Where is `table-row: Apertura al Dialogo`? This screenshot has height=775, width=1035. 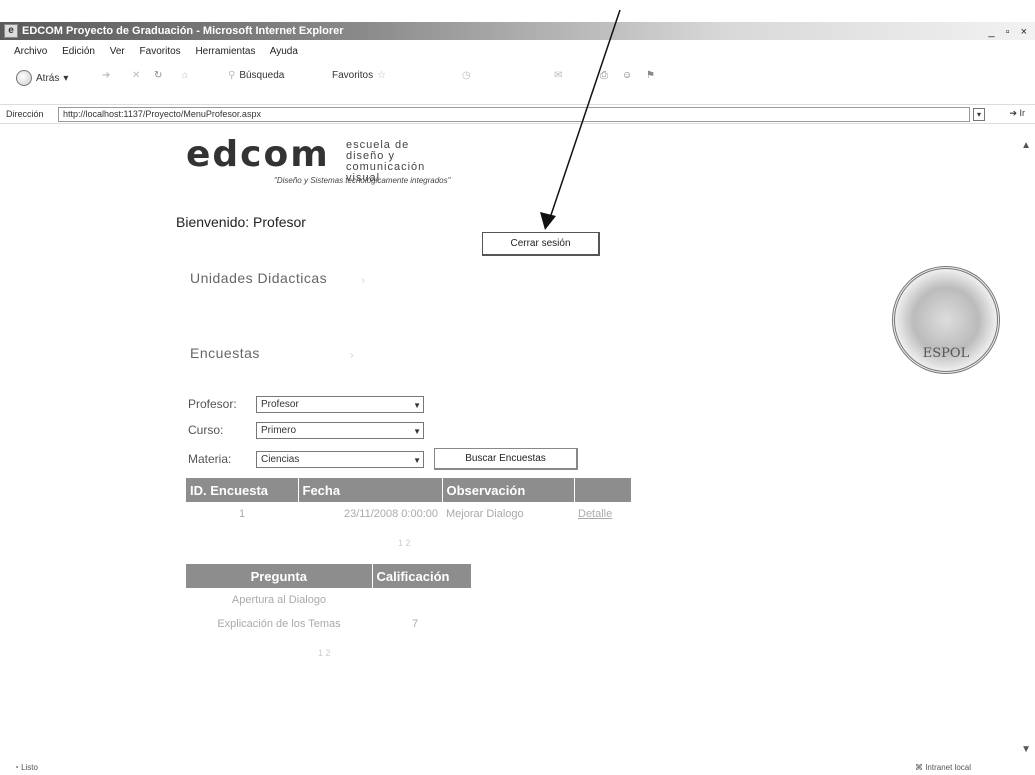 table-row: Apertura al Dialogo is located at coordinates (329, 600).